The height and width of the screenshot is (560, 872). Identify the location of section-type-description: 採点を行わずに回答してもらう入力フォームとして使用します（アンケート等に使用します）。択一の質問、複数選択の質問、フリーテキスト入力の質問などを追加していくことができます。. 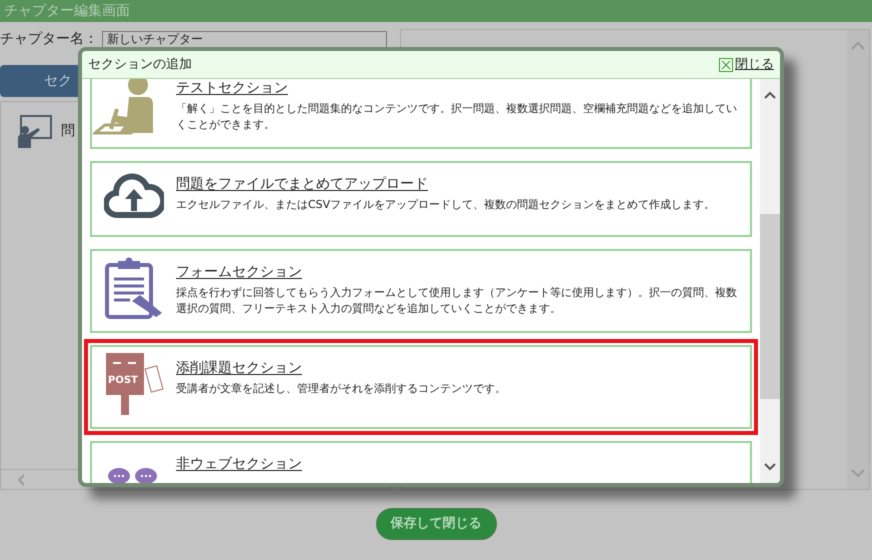
(457, 301).